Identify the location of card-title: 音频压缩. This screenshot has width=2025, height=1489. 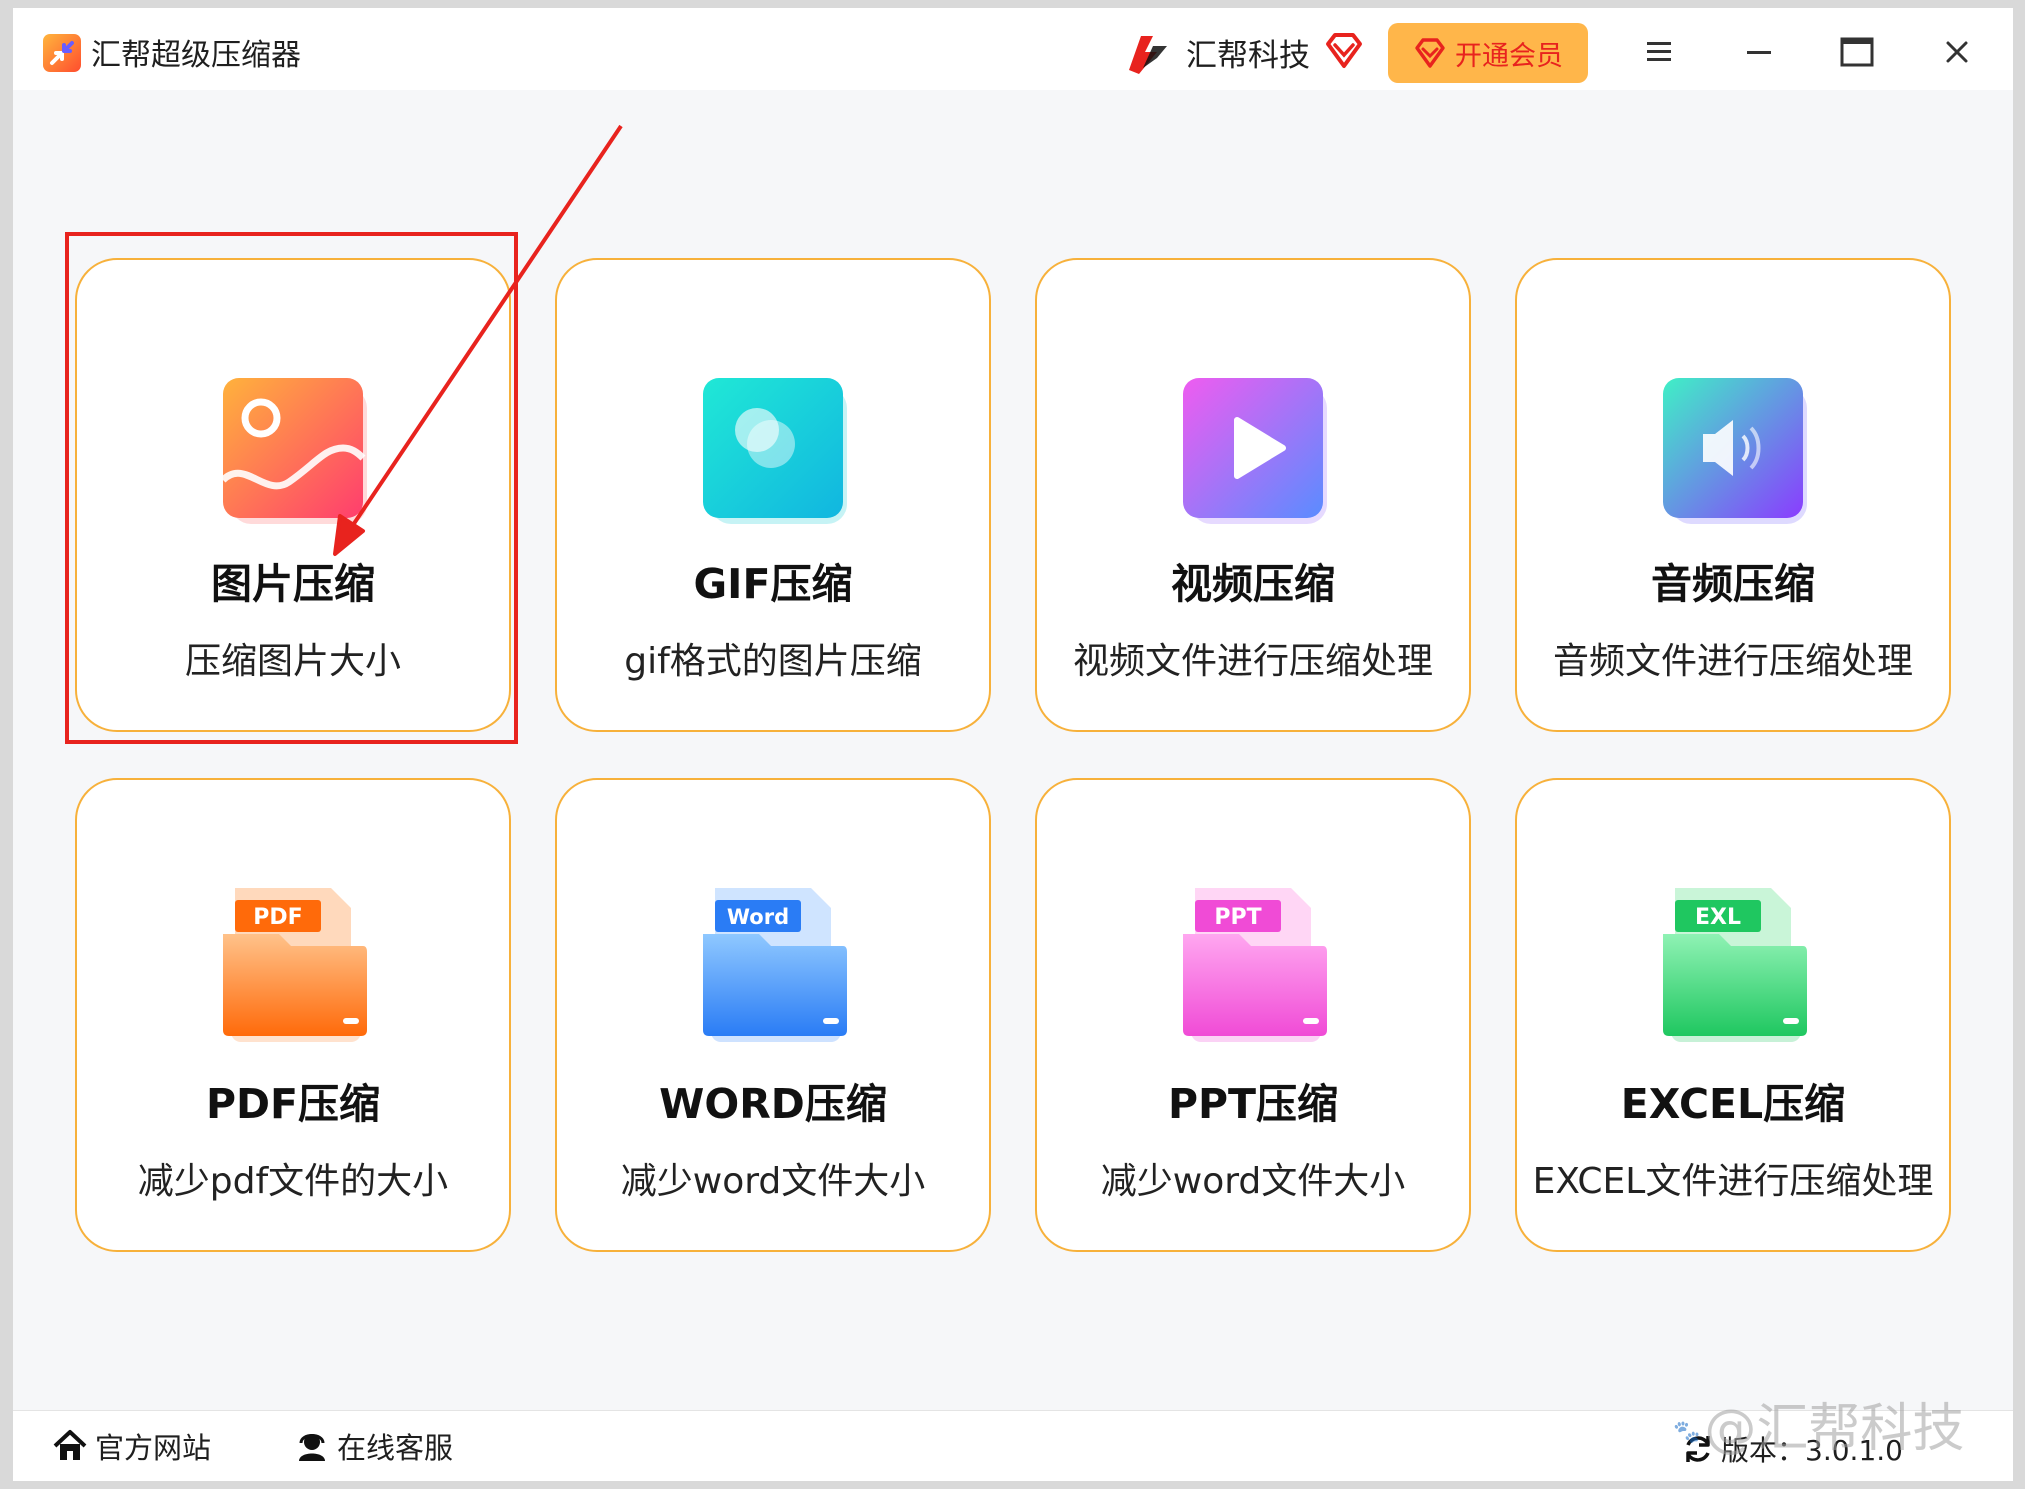
(1733, 584).